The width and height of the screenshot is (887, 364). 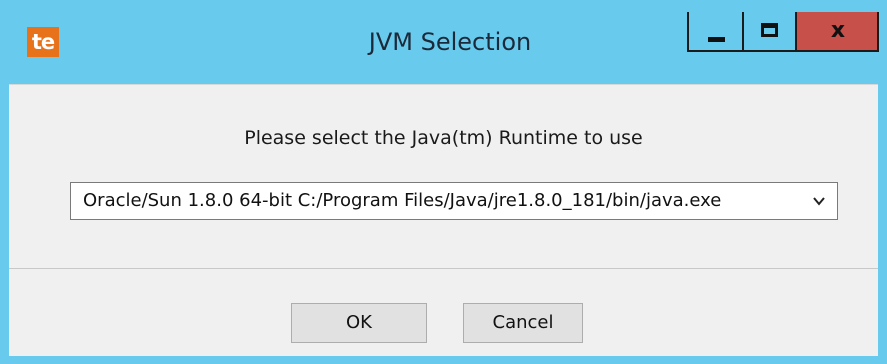 I want to click on maximize-icon, so click(x=769, y=30).